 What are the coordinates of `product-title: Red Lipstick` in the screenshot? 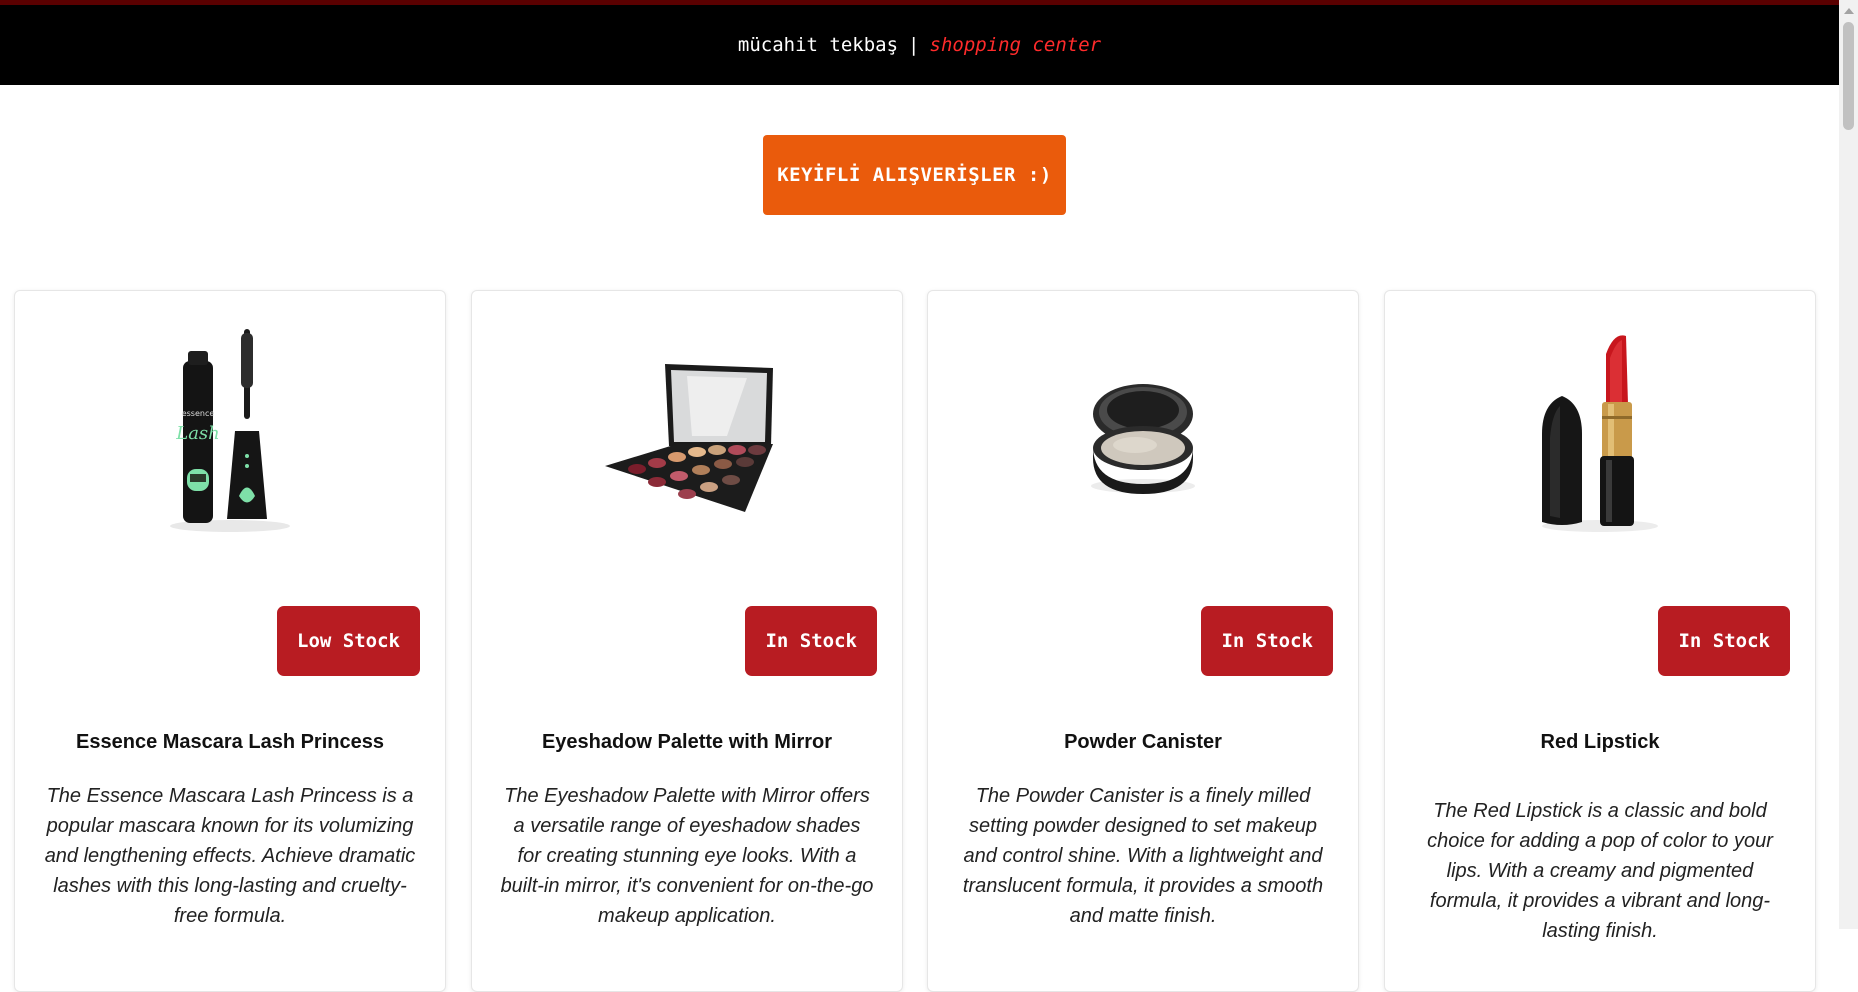 It's located at (1600, 742).